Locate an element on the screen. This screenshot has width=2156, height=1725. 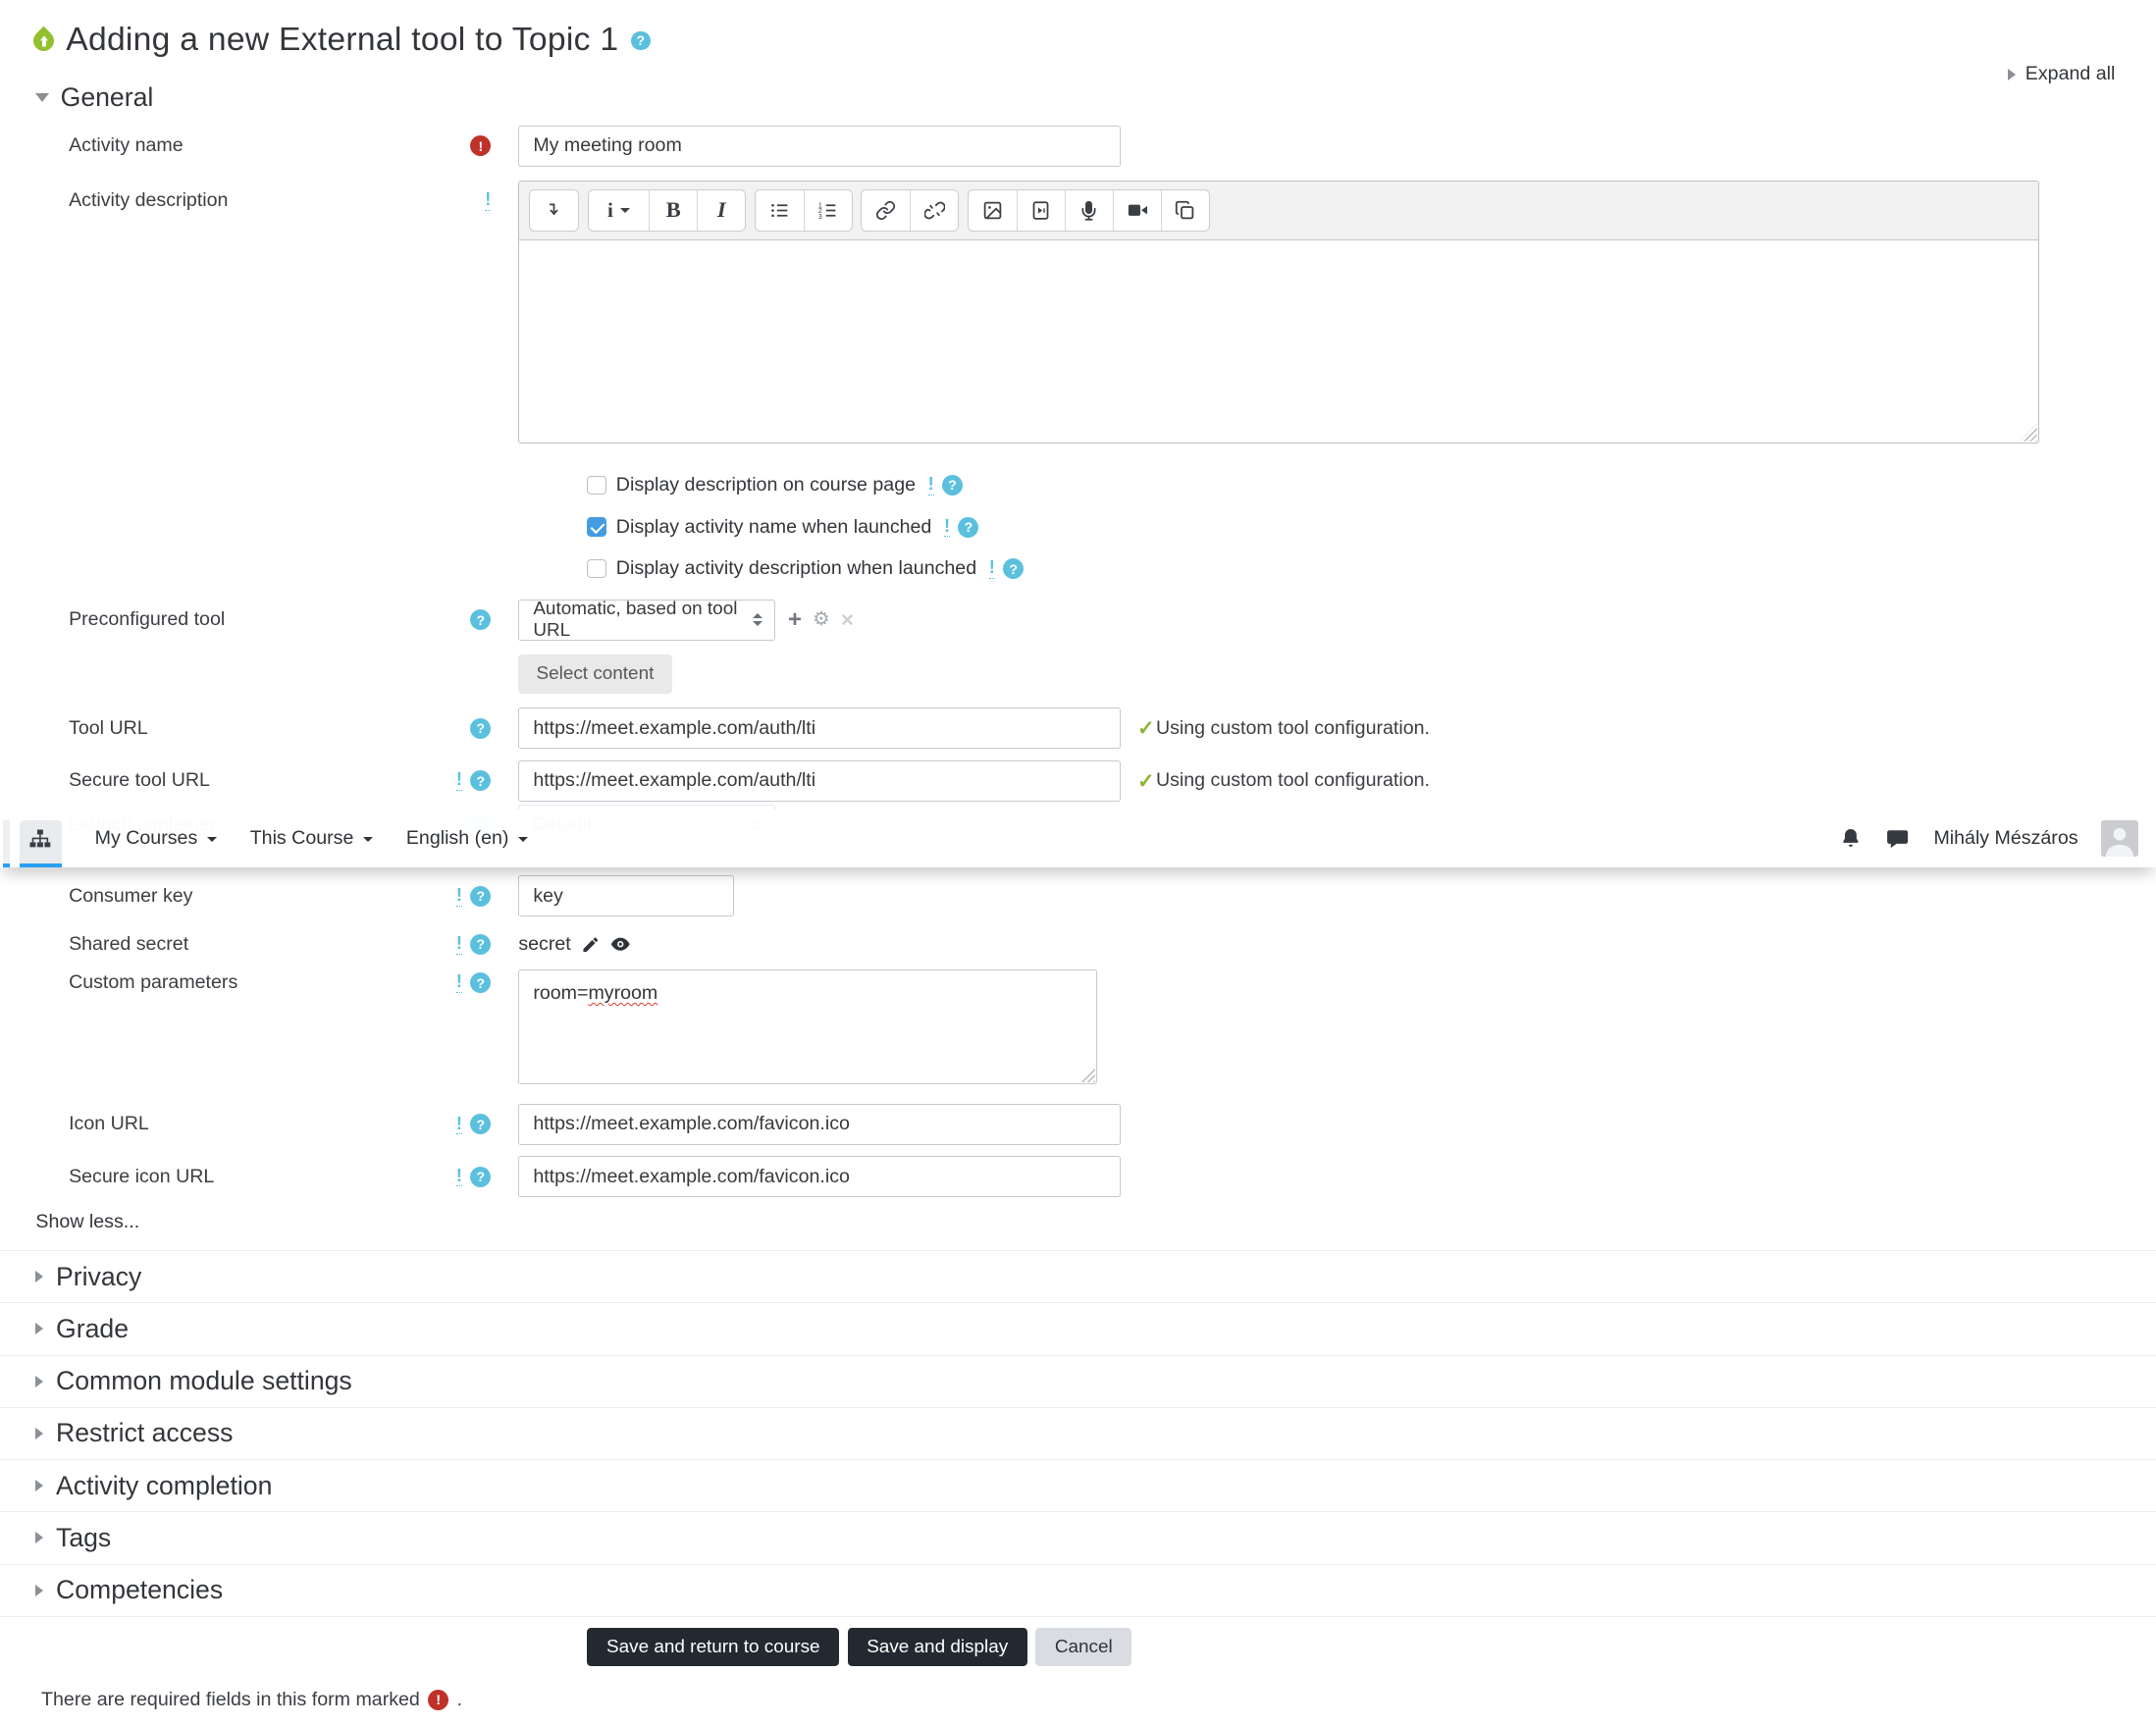
insert-media-button is located at coordinates (1040, 210).